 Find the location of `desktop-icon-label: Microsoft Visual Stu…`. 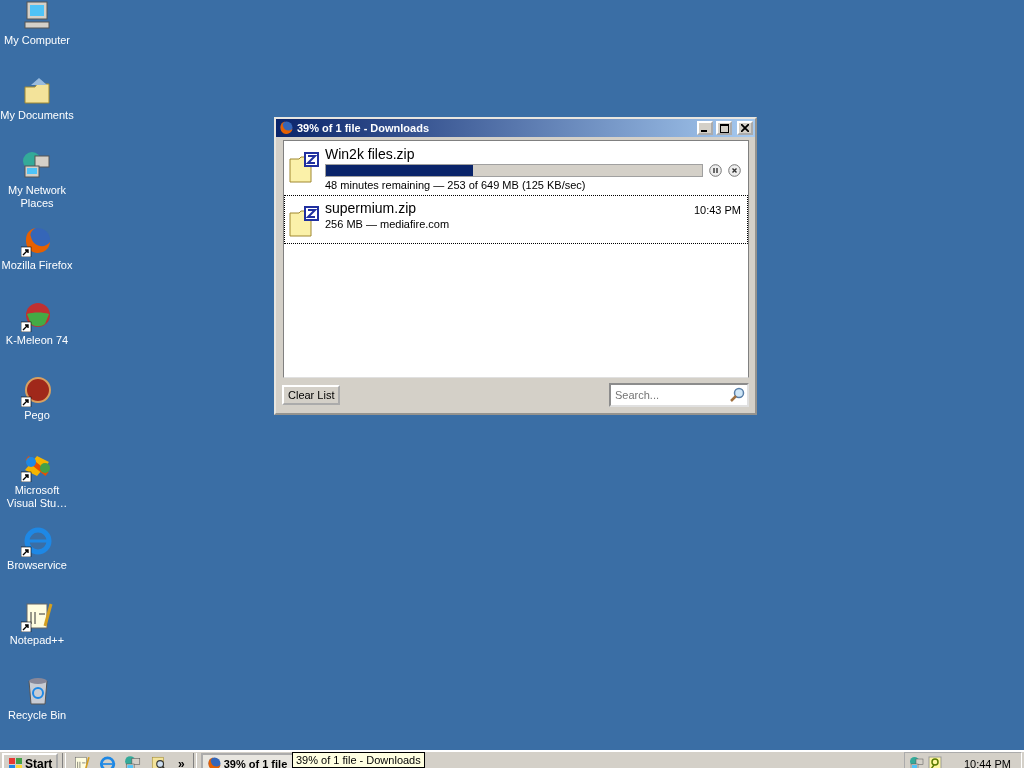

desktop-icon-label: Microsoft Visual Stu… is located at coordinates (37, 497).